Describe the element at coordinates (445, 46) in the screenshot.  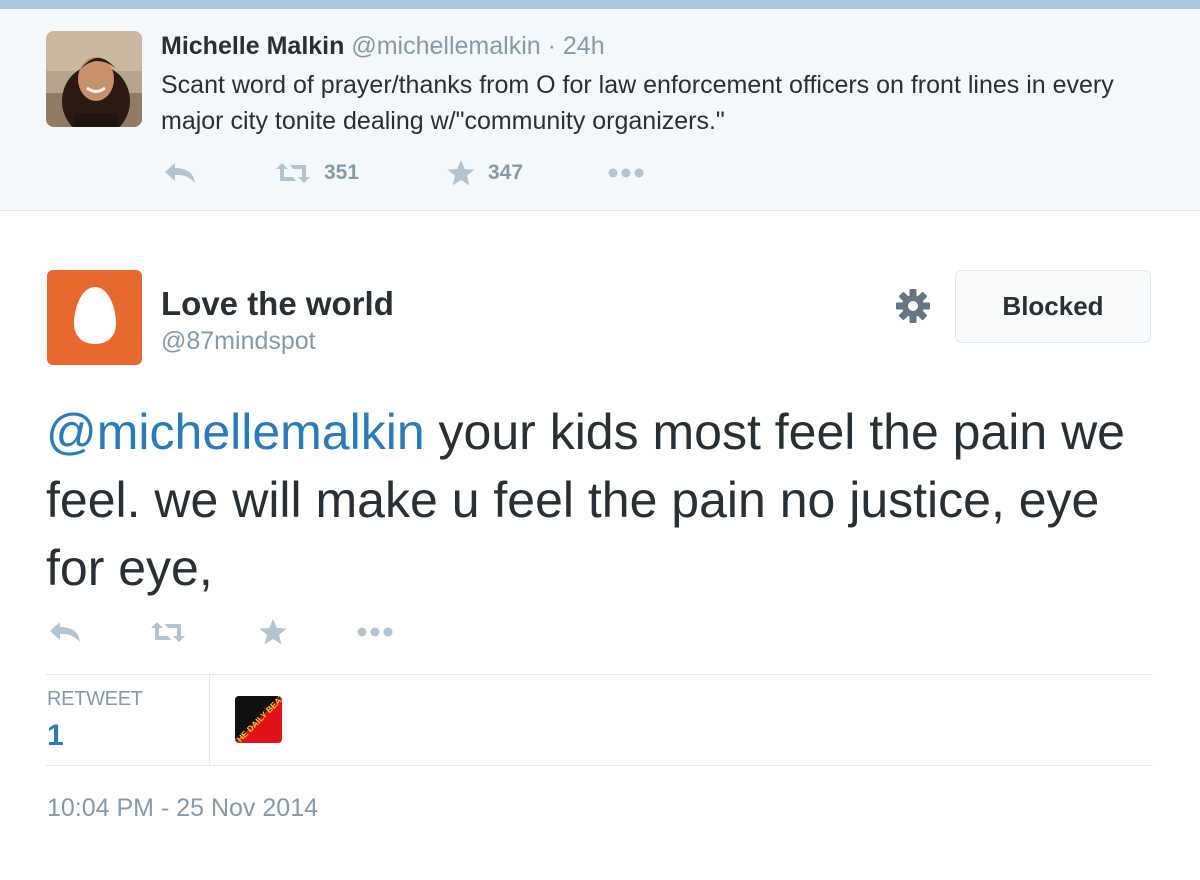
I see `parent-author-handle: @michellemalkin` at that location.